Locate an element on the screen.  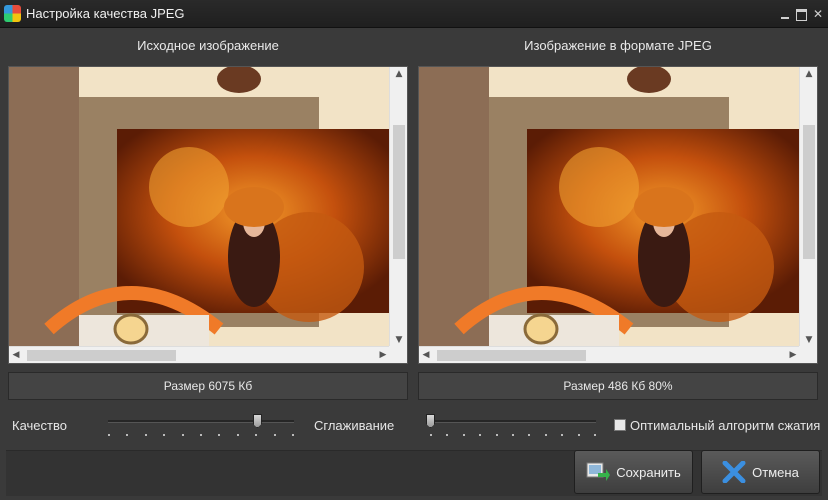
original-size-label: Размер 6075 Кб is located at coordinates (208, 386).